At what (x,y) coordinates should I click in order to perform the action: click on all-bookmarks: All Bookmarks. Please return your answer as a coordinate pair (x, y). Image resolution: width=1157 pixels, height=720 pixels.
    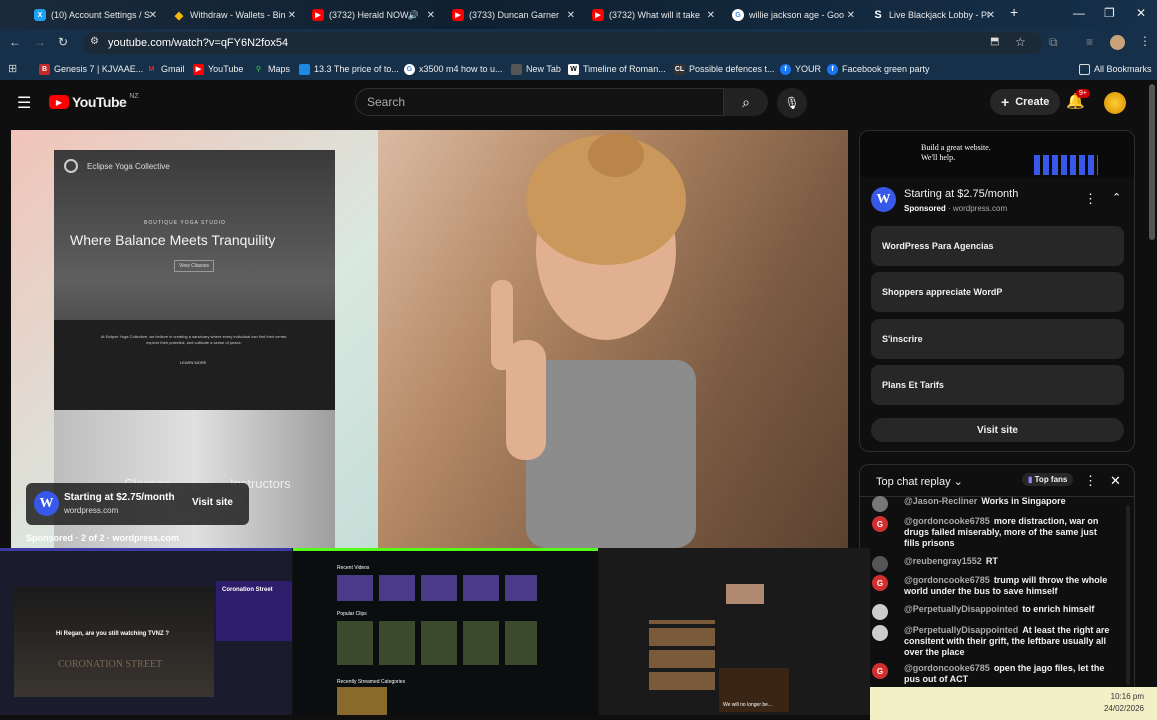
    Looking at the image, I should click on (1115, 69).